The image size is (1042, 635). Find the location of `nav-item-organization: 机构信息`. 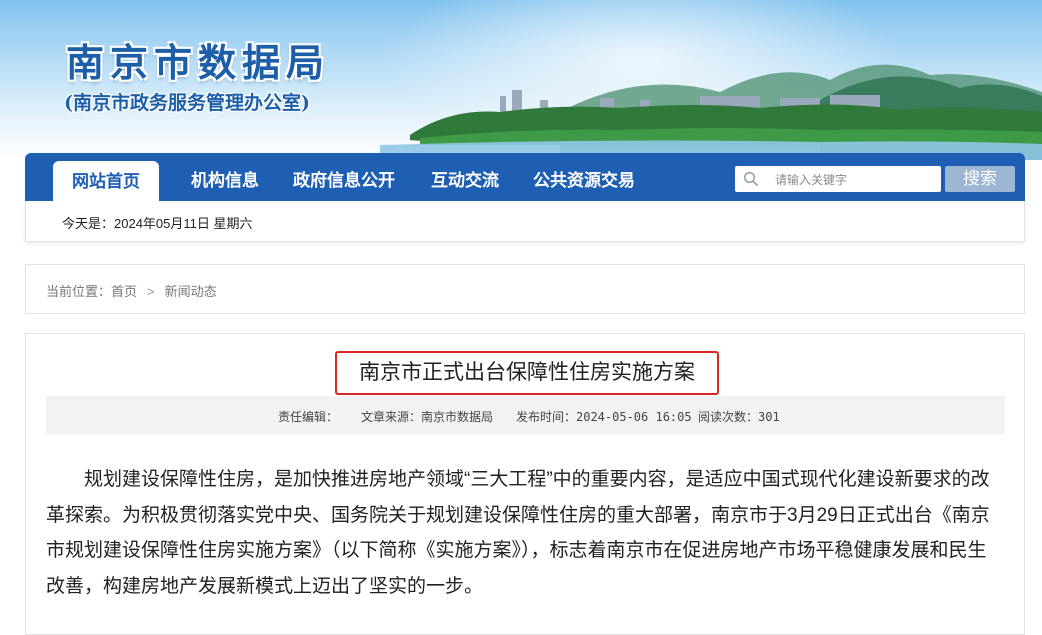

nav-item-organization: 机构信息 is located at coordinates (225, 177).